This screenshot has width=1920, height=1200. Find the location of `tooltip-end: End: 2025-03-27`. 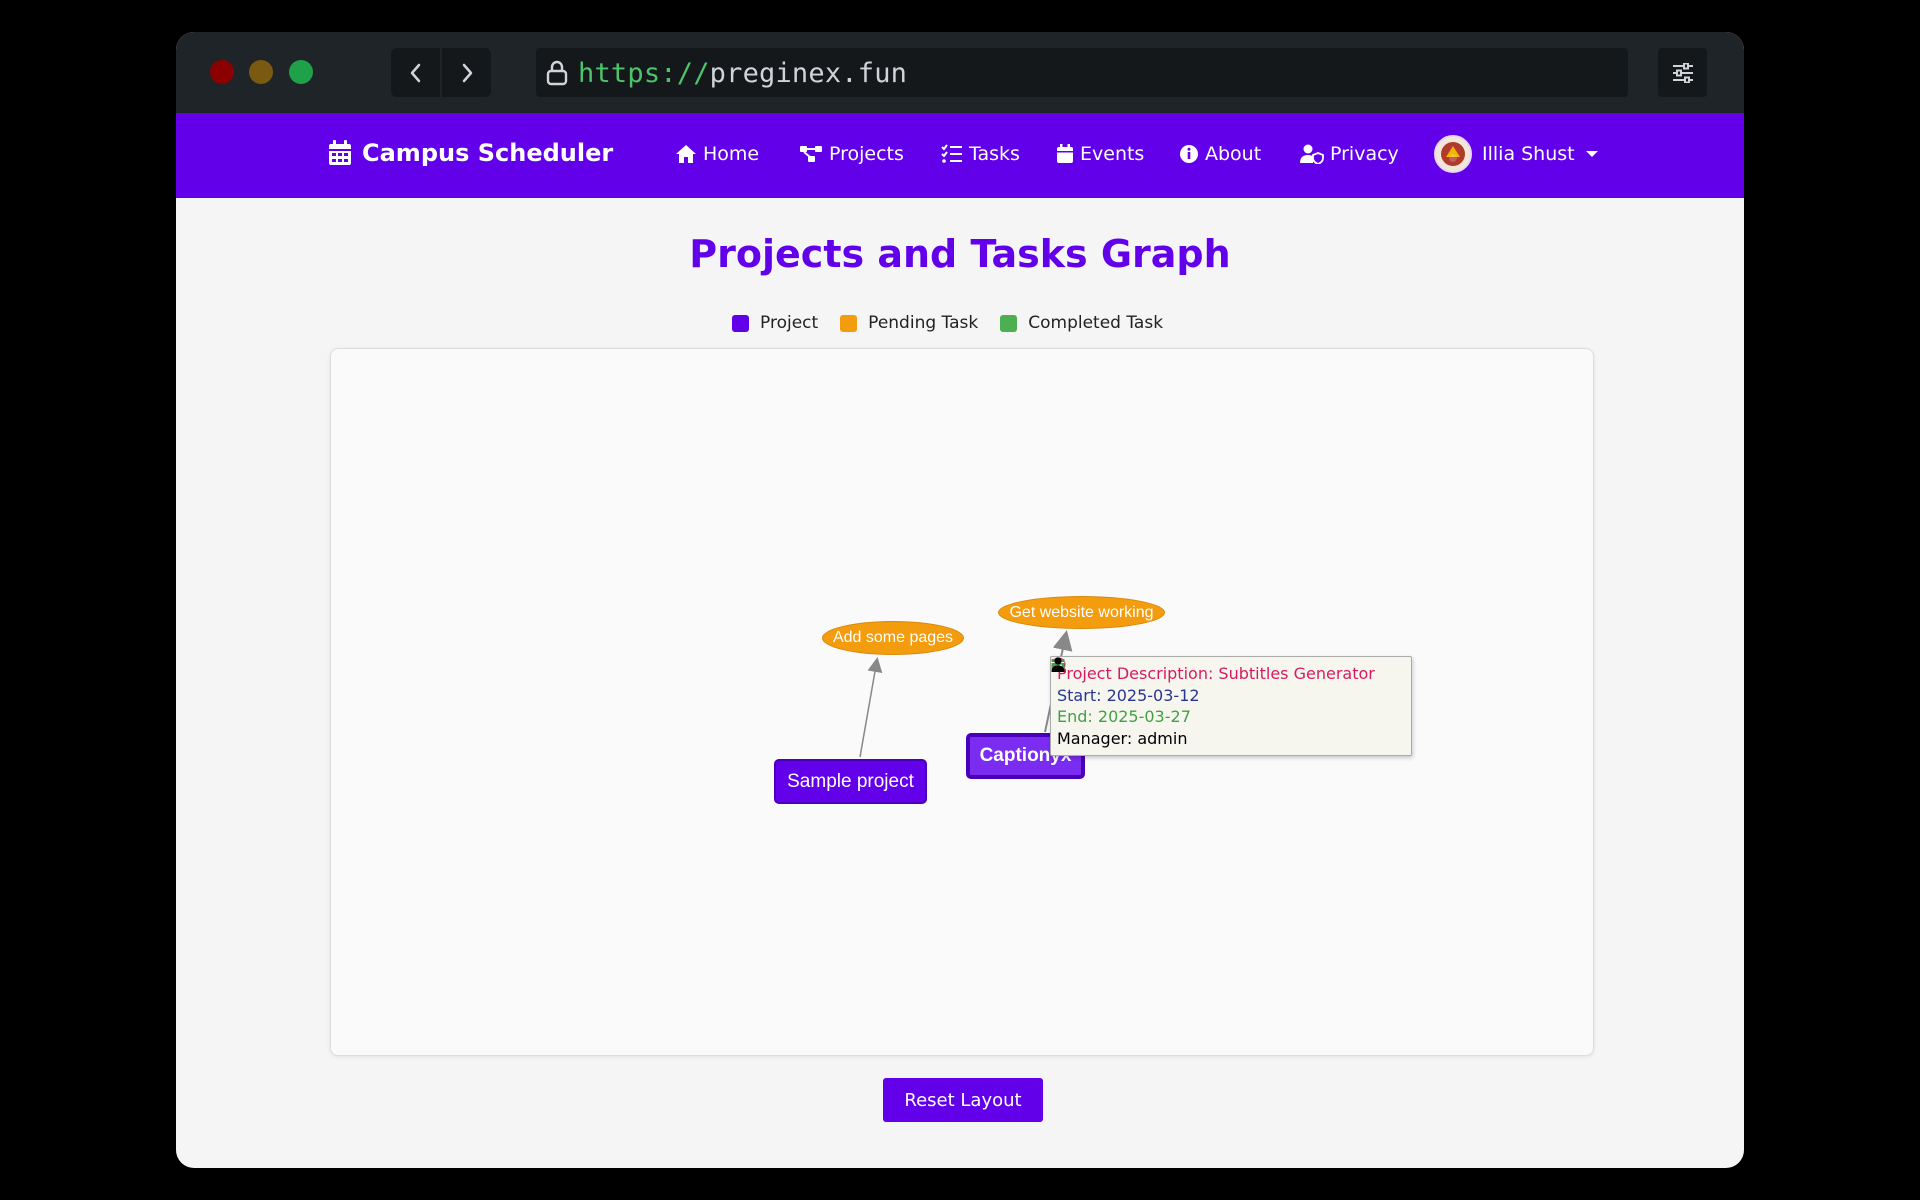

tooltip-end: End: 2025-03-27 is located at coordinates (1228, 693).